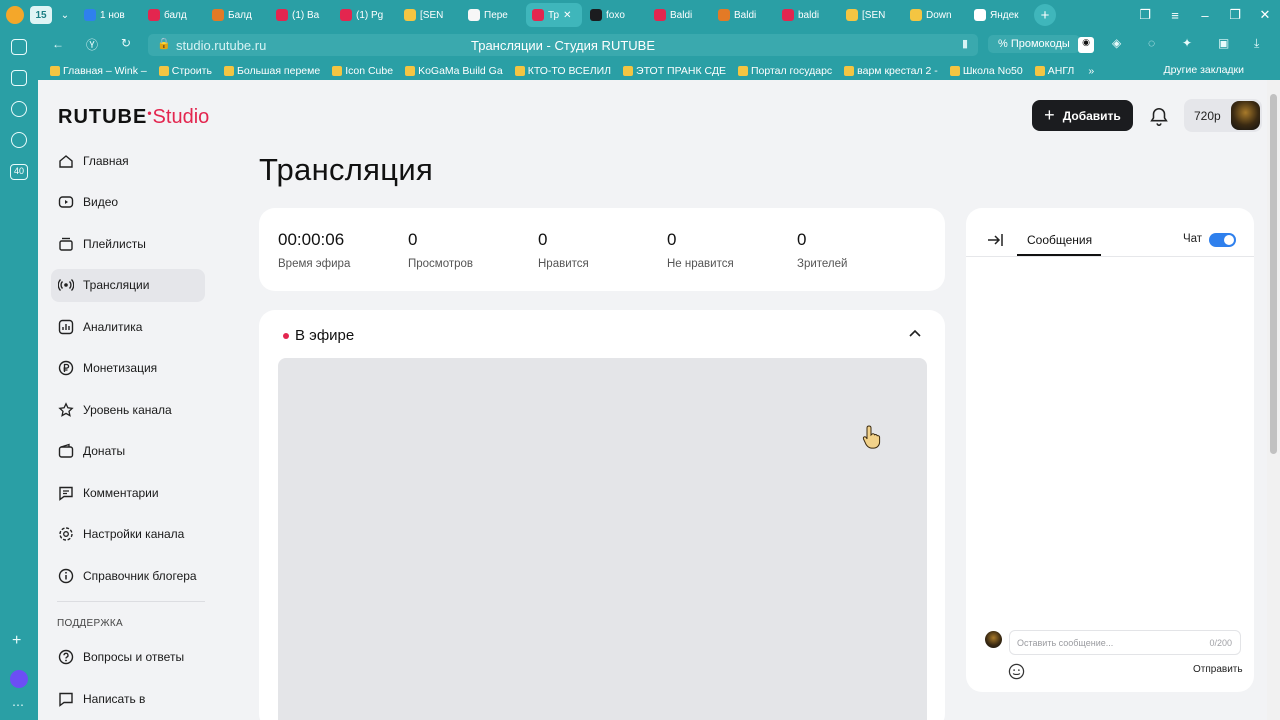  Describe the element at coordinates (567, 15) in the screenshot. I see `close-tab-icon: ✕` at that location.